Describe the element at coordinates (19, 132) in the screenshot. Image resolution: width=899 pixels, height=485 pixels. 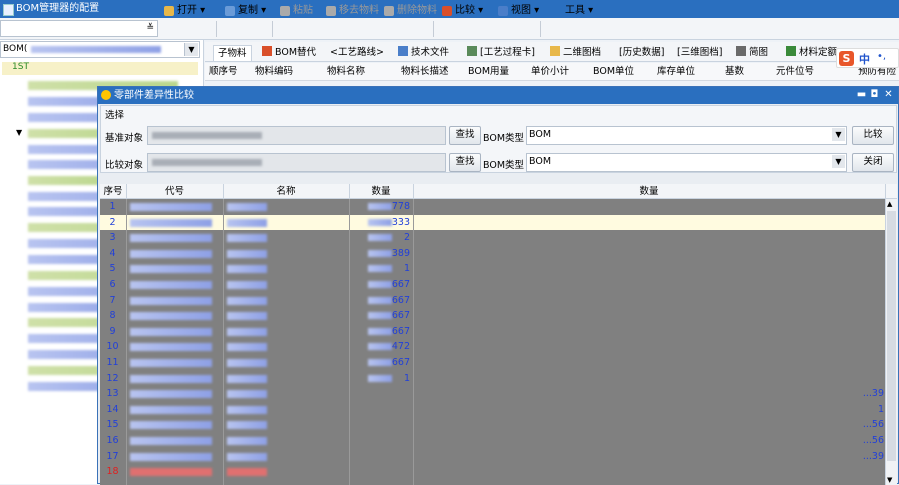
I see `tree-expand-icon: ▼` at that location.